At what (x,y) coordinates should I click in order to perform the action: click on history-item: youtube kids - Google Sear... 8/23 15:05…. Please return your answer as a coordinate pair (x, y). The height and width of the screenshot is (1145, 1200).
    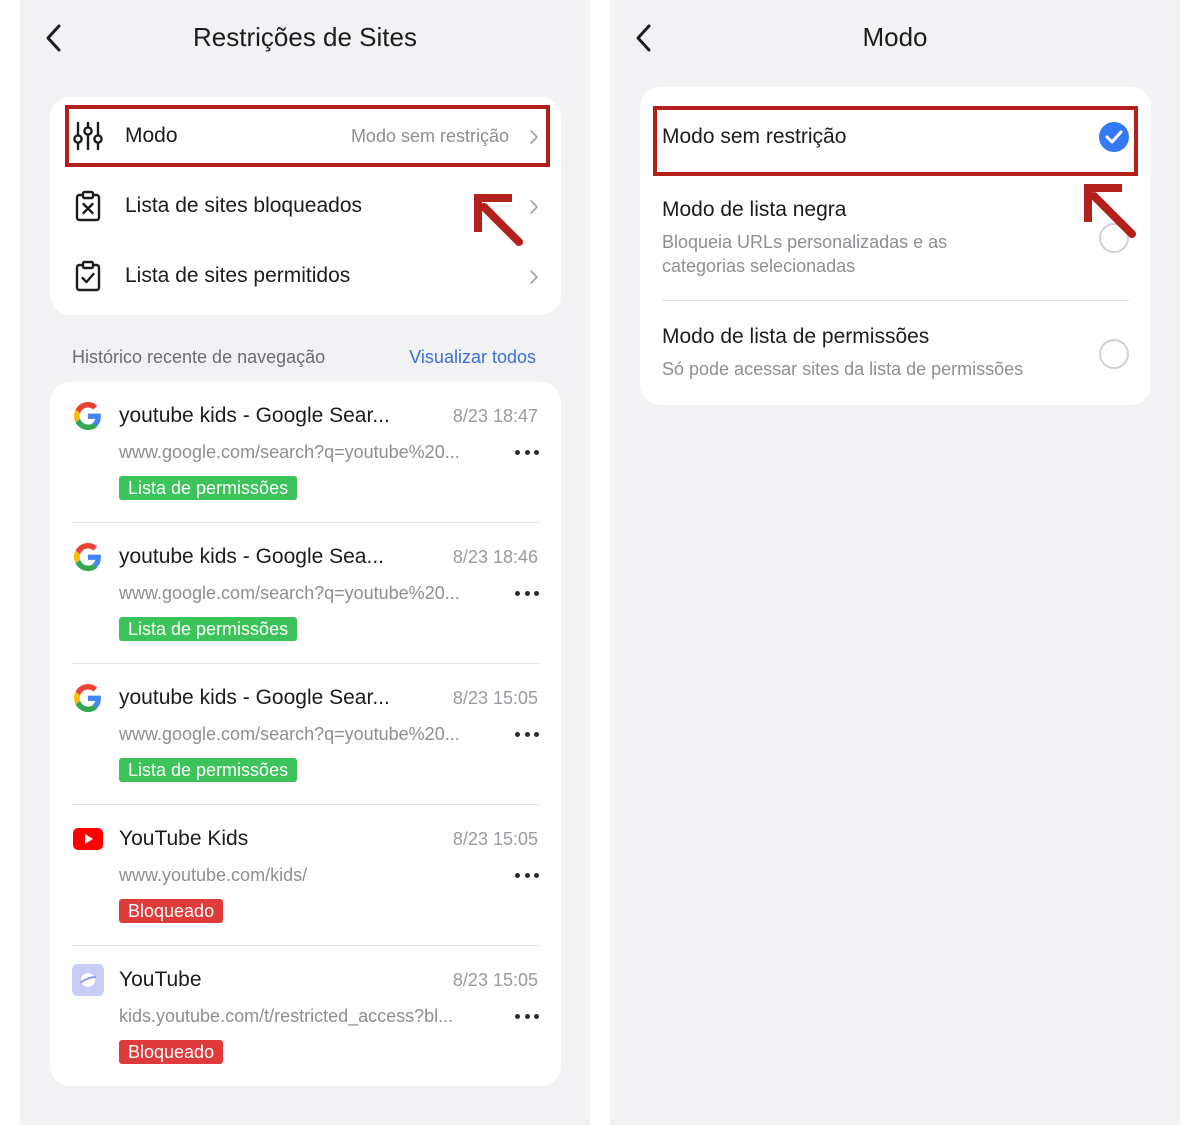
    Looking at the image, I should click on (305, 734).